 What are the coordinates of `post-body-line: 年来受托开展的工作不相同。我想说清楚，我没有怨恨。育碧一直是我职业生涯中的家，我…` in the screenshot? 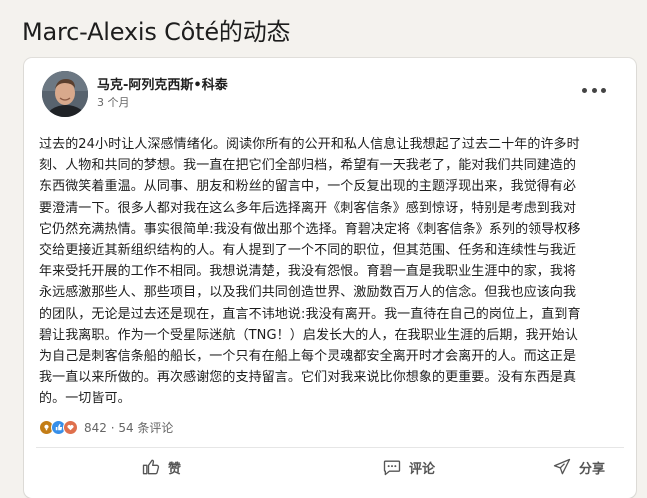 It's located at (308, 272).